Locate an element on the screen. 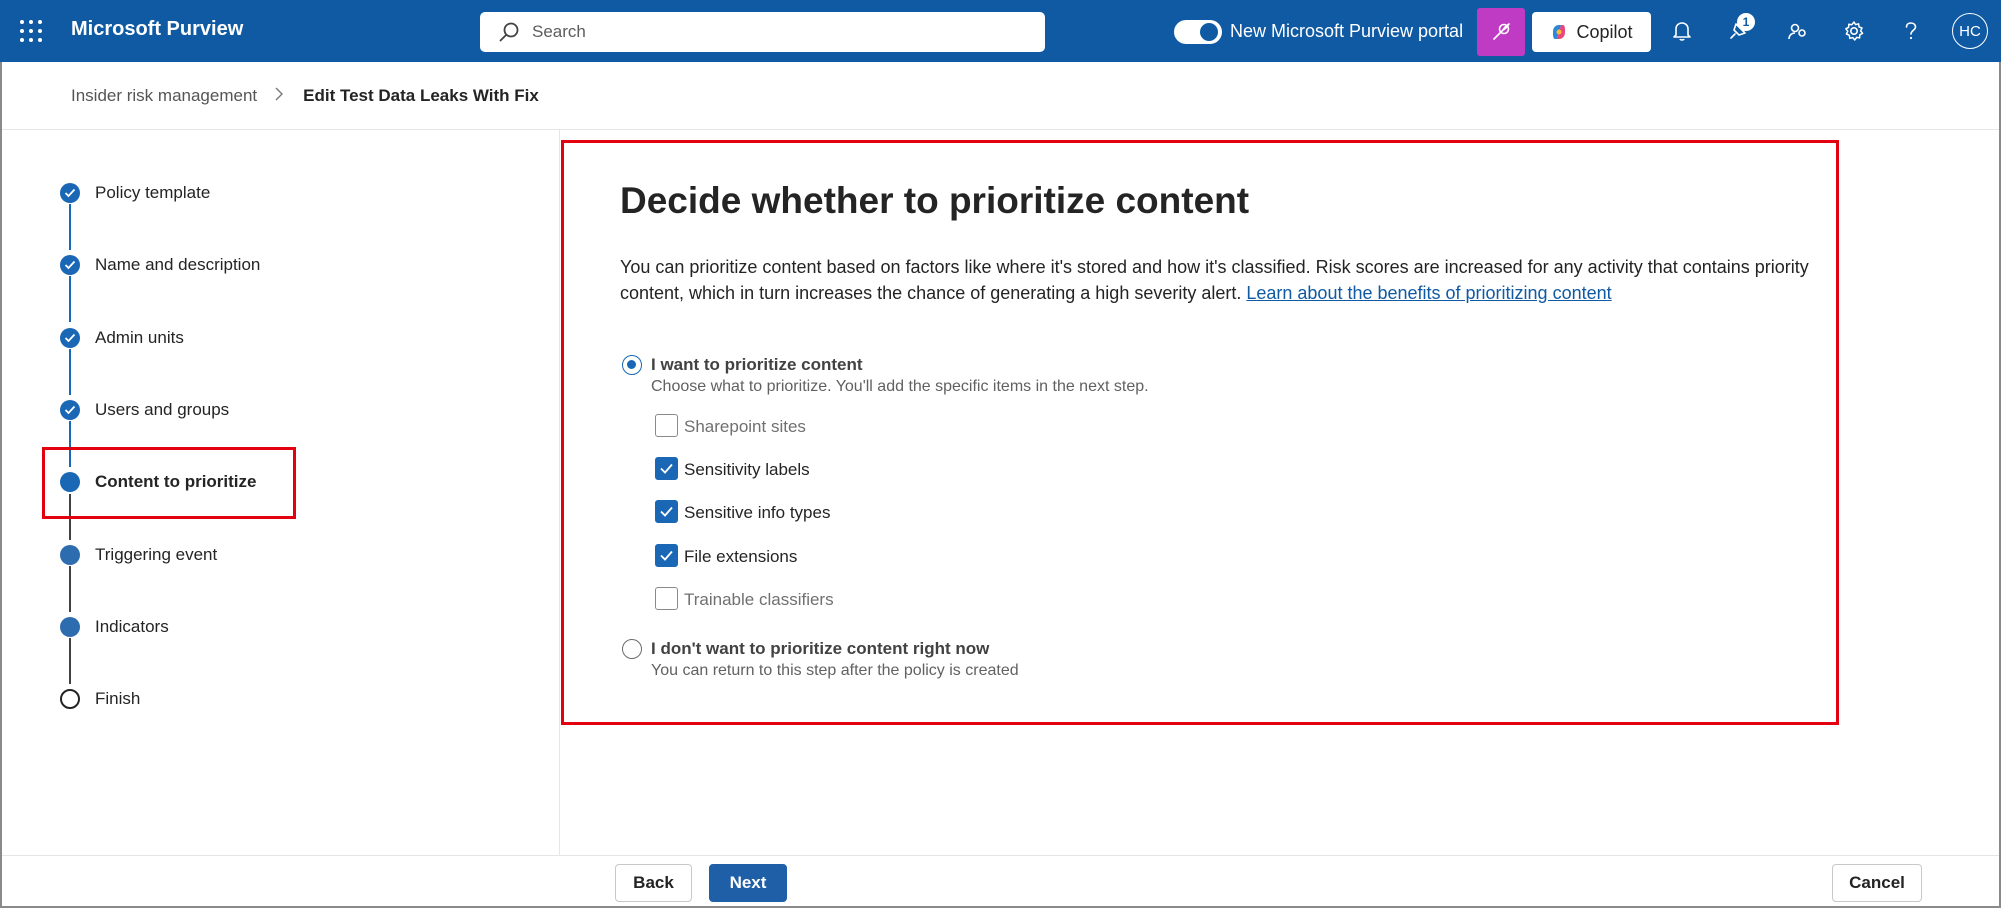 The height and width of the screenshot is (908, 2001). copilot-icon is located at coordinates (1559, 32).